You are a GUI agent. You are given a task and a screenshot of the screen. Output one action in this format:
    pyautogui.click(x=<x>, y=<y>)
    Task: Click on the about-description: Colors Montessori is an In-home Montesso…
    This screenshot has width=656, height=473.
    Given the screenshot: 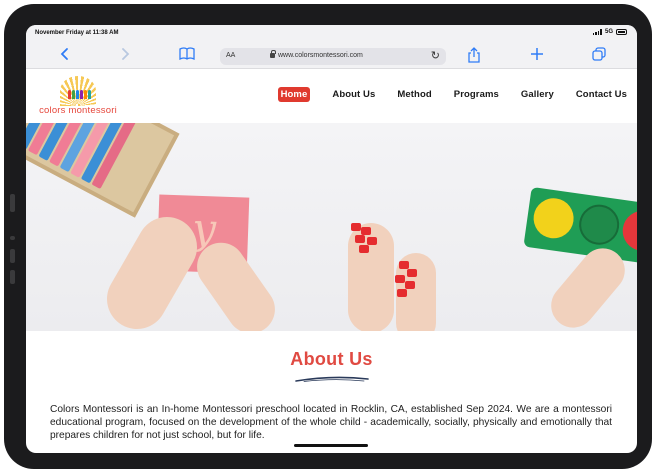 What is the action you would take?
    pyautogui.click(x=331, y=422)
    